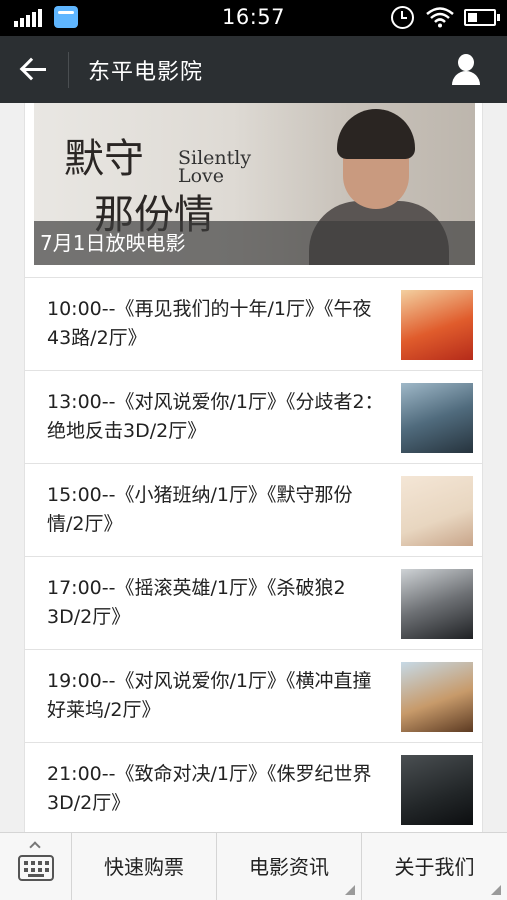 This screenshot has width=507, height=900. What do you see at coordinates (200, 509) in the screenshot?
I see `showtime-text: 15:00--《小猪班纳/1厅》《默守那份情/2厅》` at bounding box center [200, 509].